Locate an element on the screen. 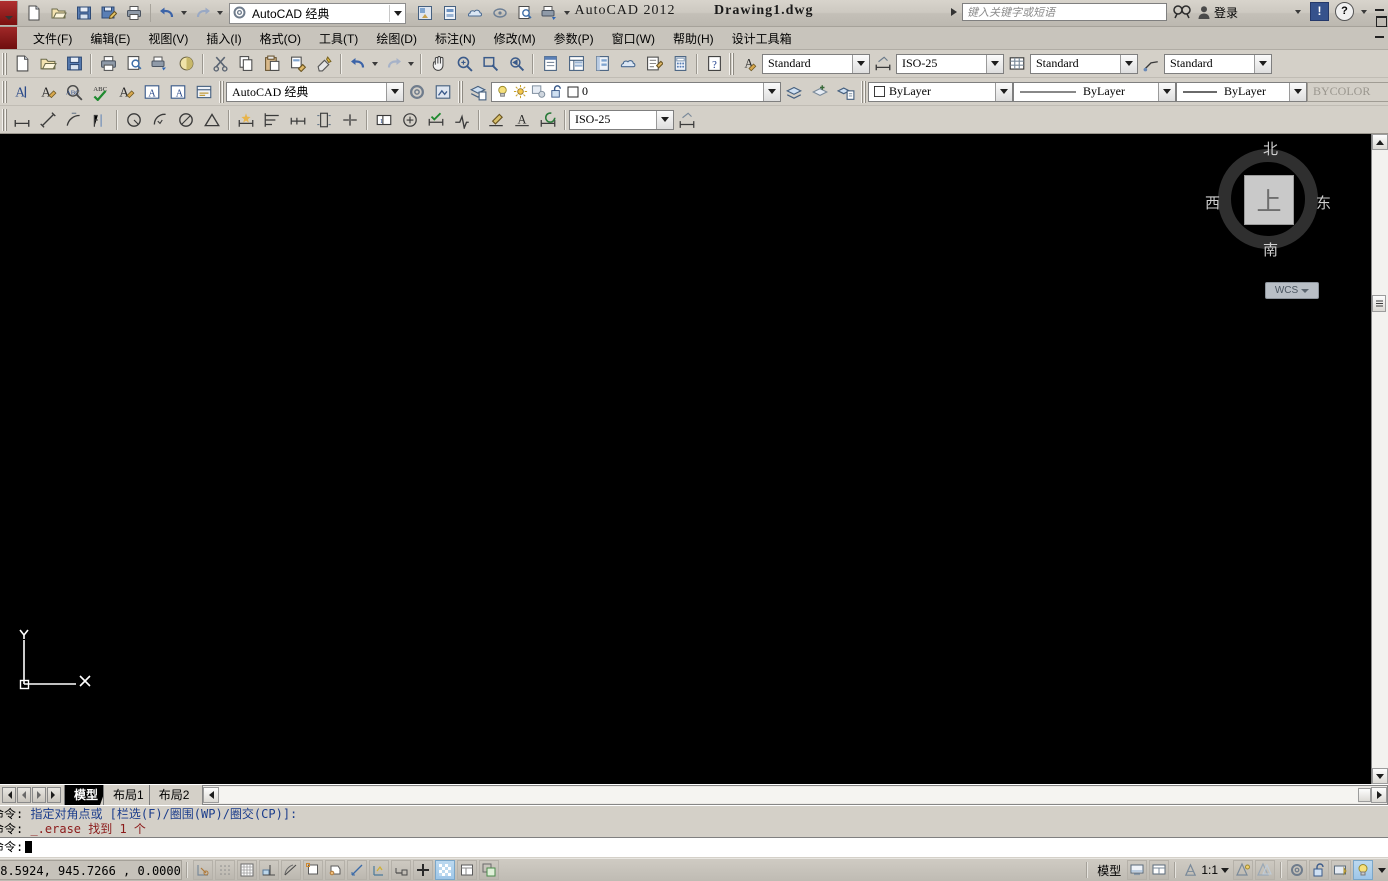  command-input: 命令: is located at coordinates (694, 847).